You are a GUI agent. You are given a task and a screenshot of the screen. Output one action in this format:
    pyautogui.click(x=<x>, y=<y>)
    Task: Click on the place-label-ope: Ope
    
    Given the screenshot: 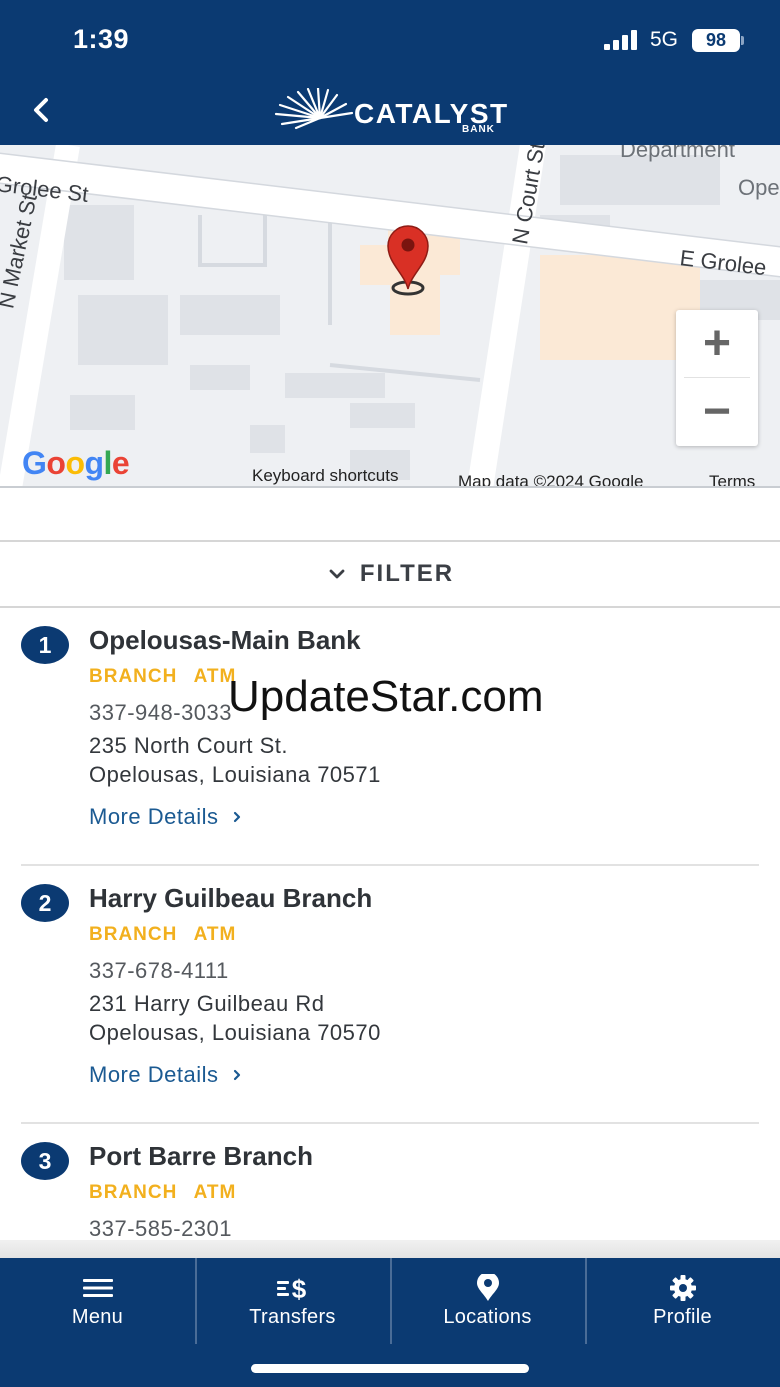 What is the action you would take?
    pyautogui.click(x=759, y=187)
    